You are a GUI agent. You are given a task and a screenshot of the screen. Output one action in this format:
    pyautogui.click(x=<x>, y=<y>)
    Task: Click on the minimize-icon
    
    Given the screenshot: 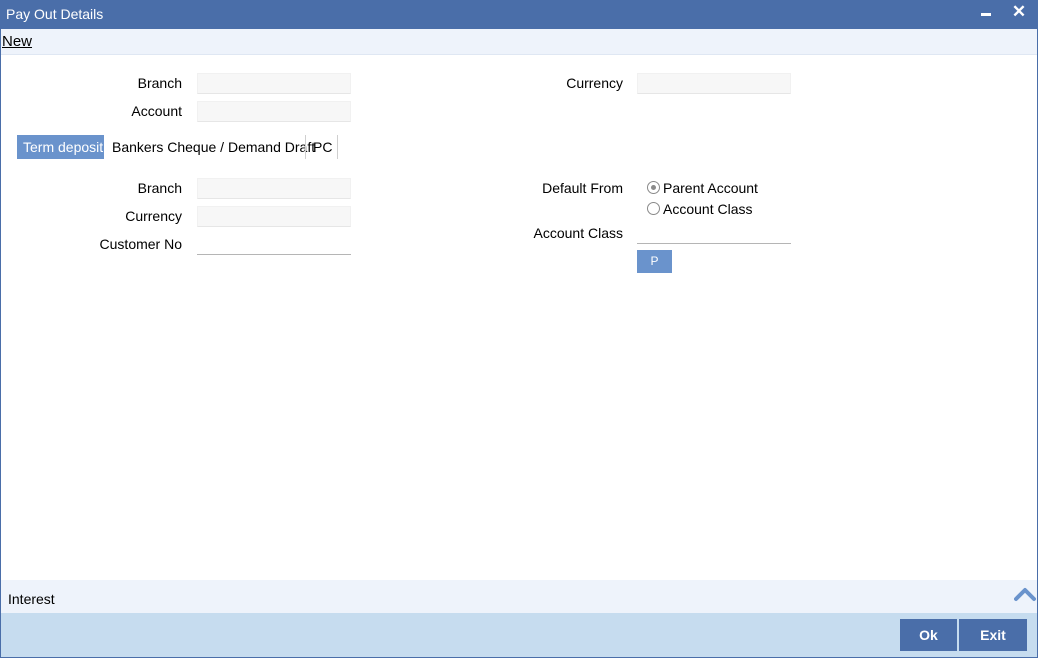 What is the action you would take?
    pyautogui.click(x=986, y=14)
    